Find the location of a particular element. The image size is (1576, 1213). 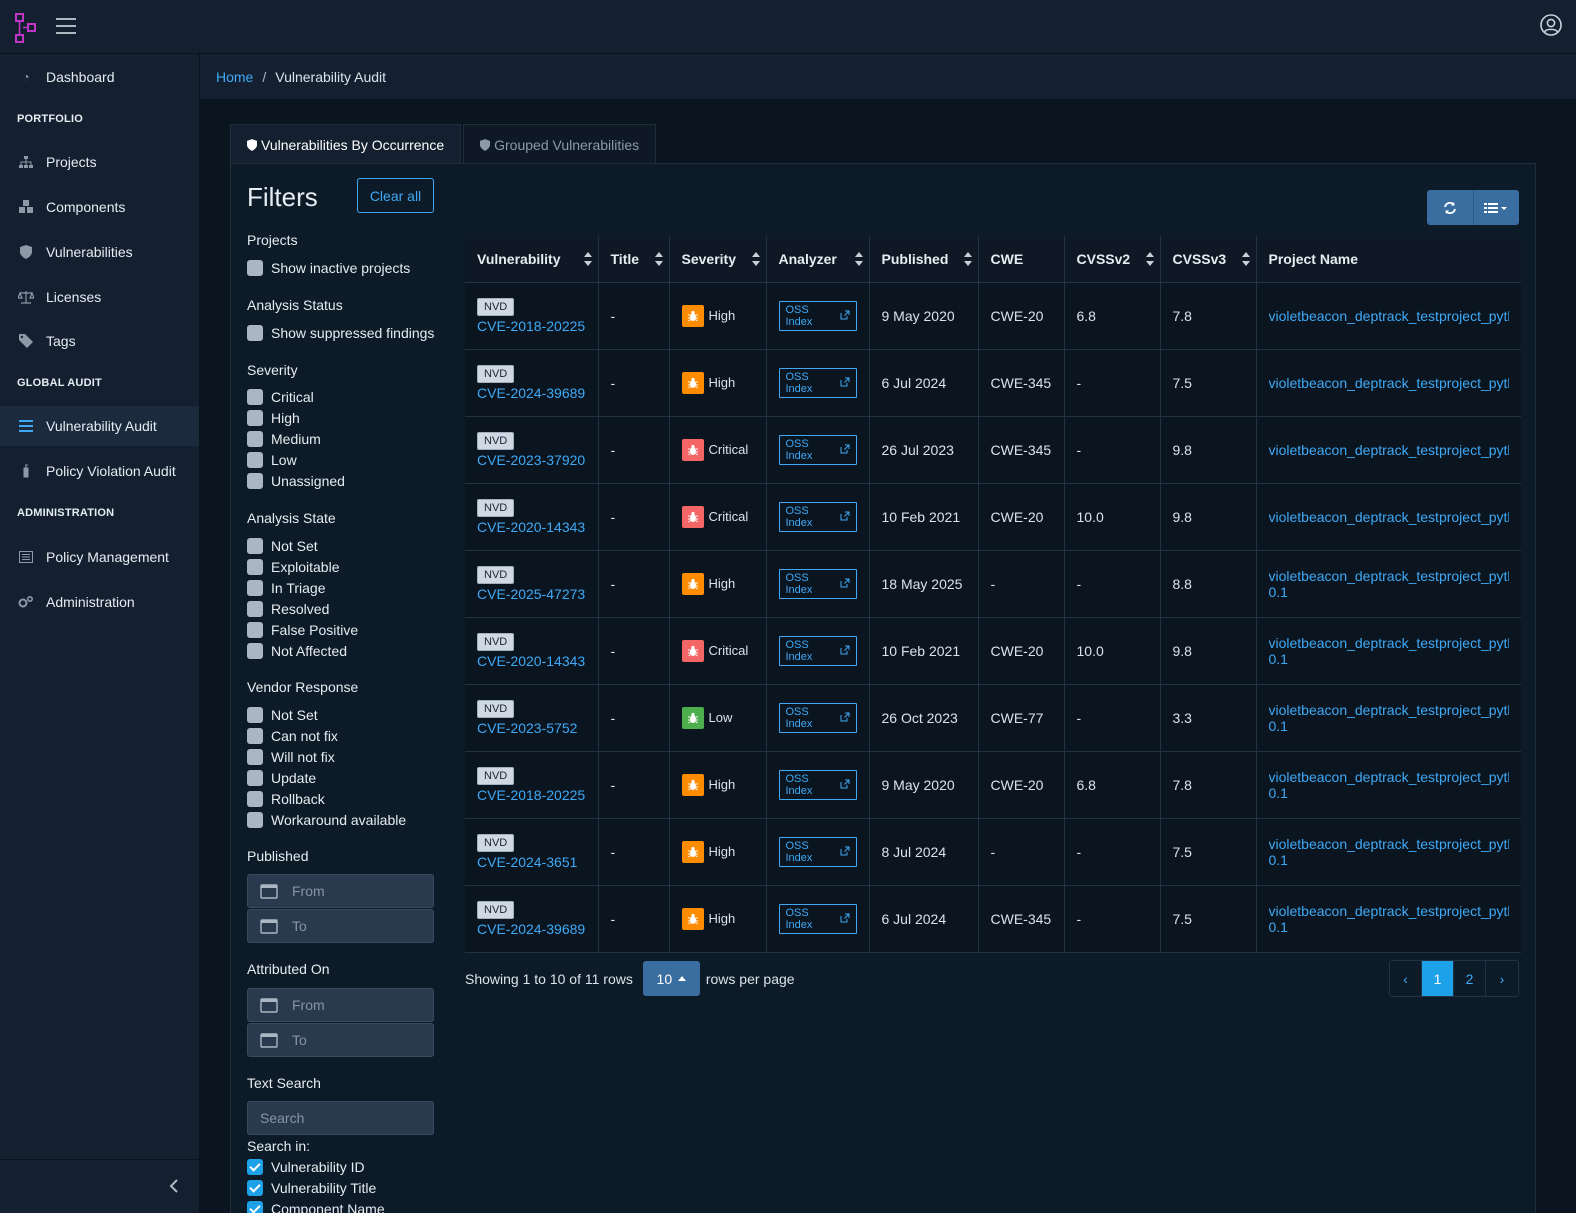

attributed-to-input: To is located at coordinates (340, 1040).